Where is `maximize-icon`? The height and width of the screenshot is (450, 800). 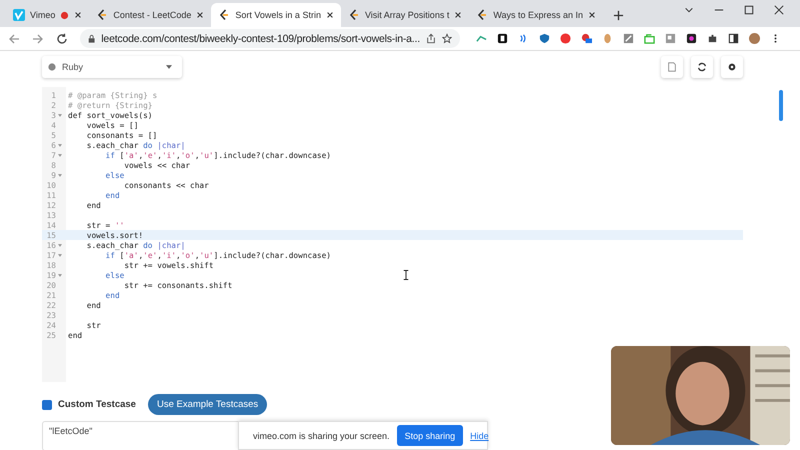
maximize-icon is located at coordinates (749, 9).